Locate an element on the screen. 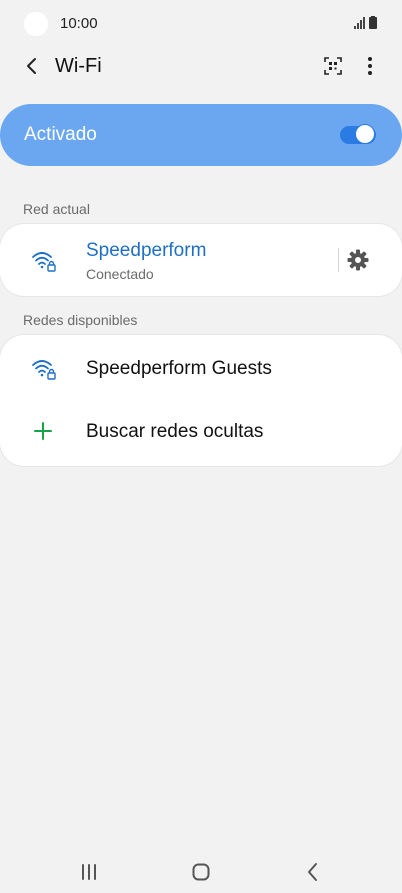  gear-icon is located at coordinates (358, 260).